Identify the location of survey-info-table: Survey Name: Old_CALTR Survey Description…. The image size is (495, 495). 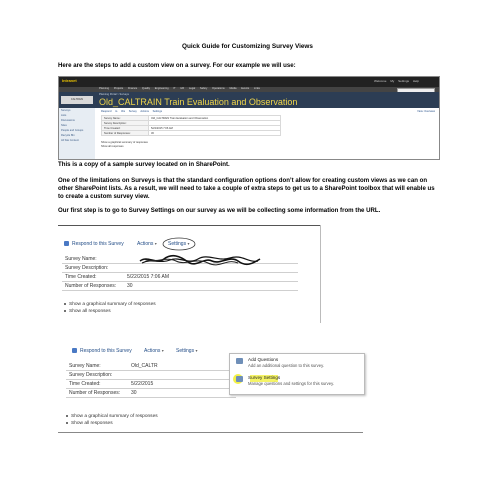
(151, 380).